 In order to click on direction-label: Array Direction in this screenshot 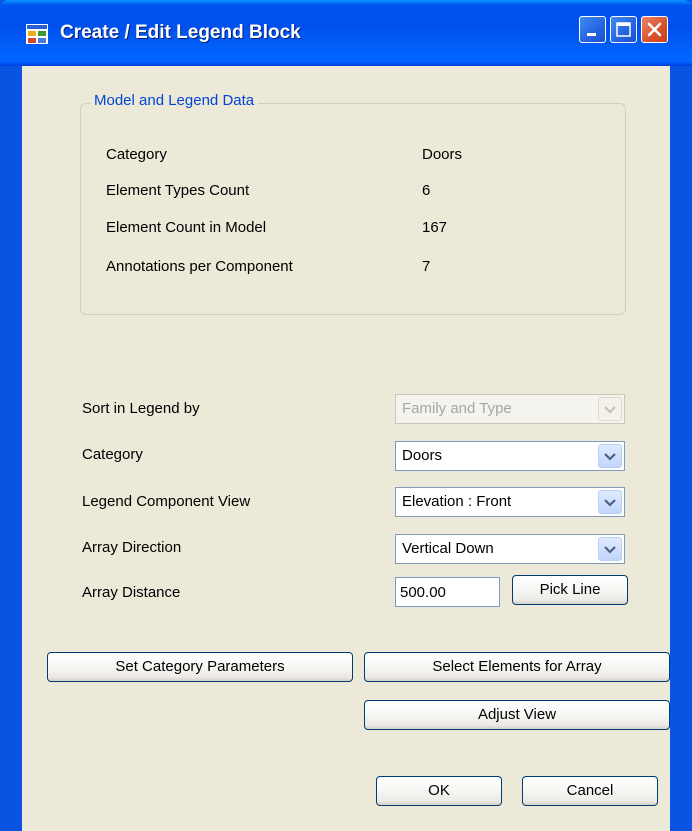, I will do `click(132, 547)`.